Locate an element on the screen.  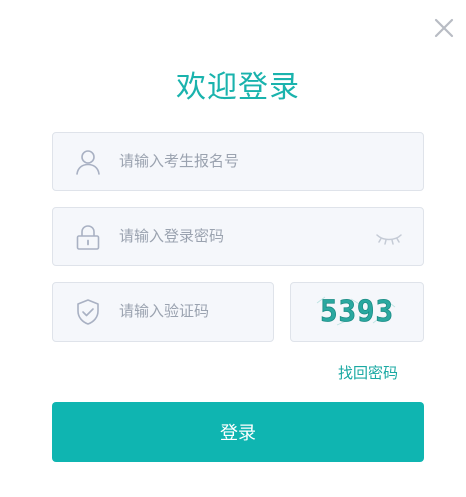
shield-check-icon is located at coordinates (88, 312).